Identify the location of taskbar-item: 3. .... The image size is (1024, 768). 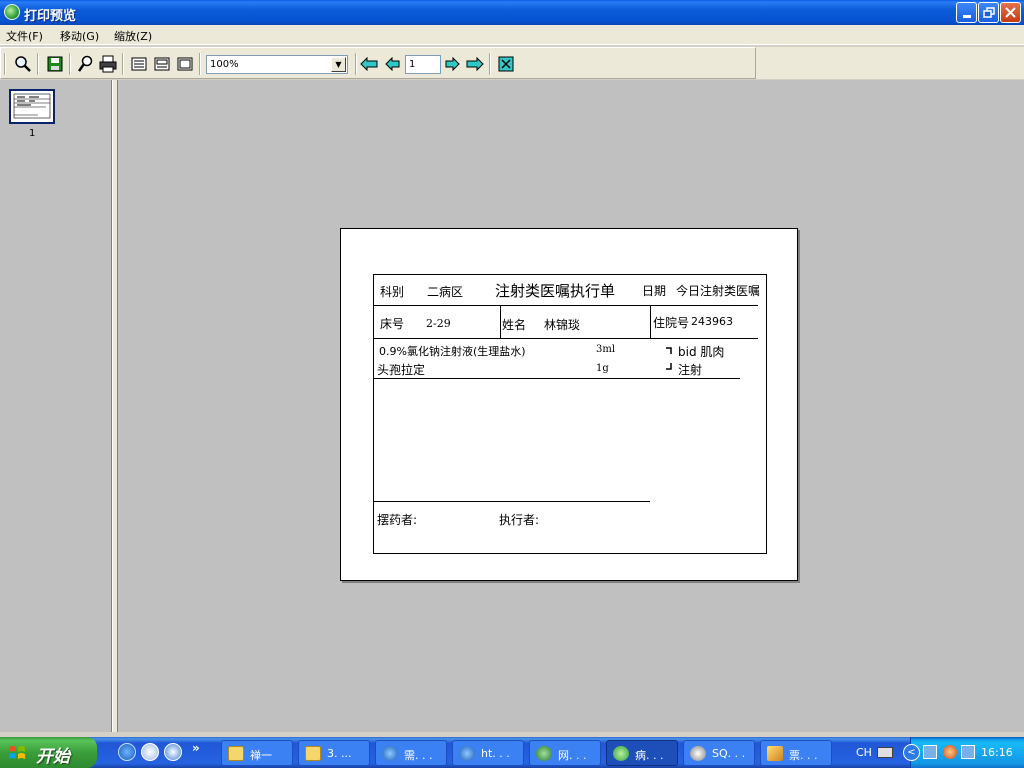
(334, 753).